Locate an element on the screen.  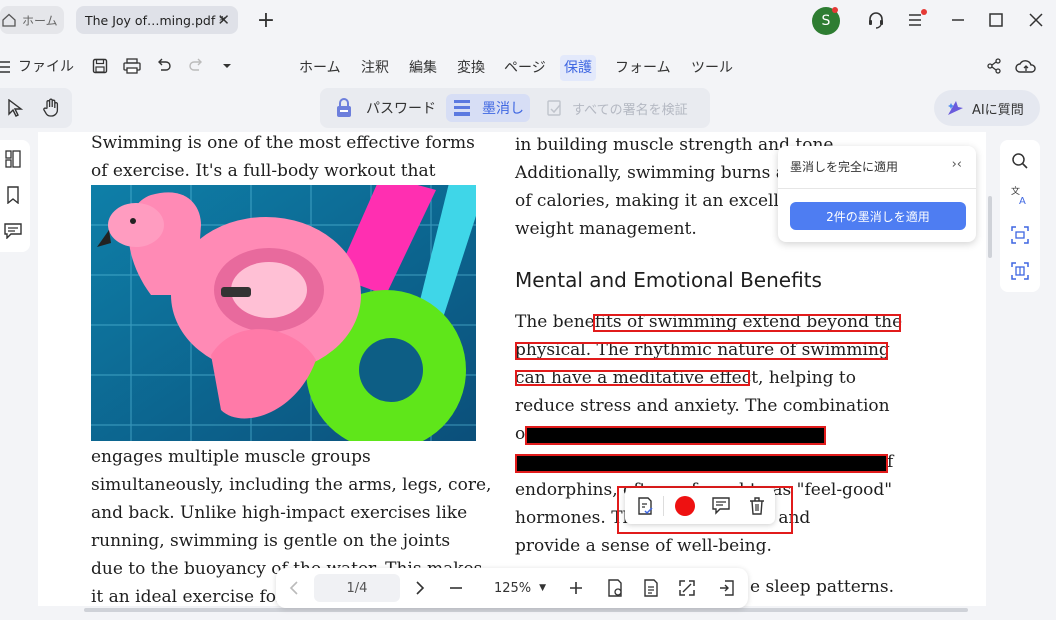
left-side-panel is located at coordinates (15, 196).